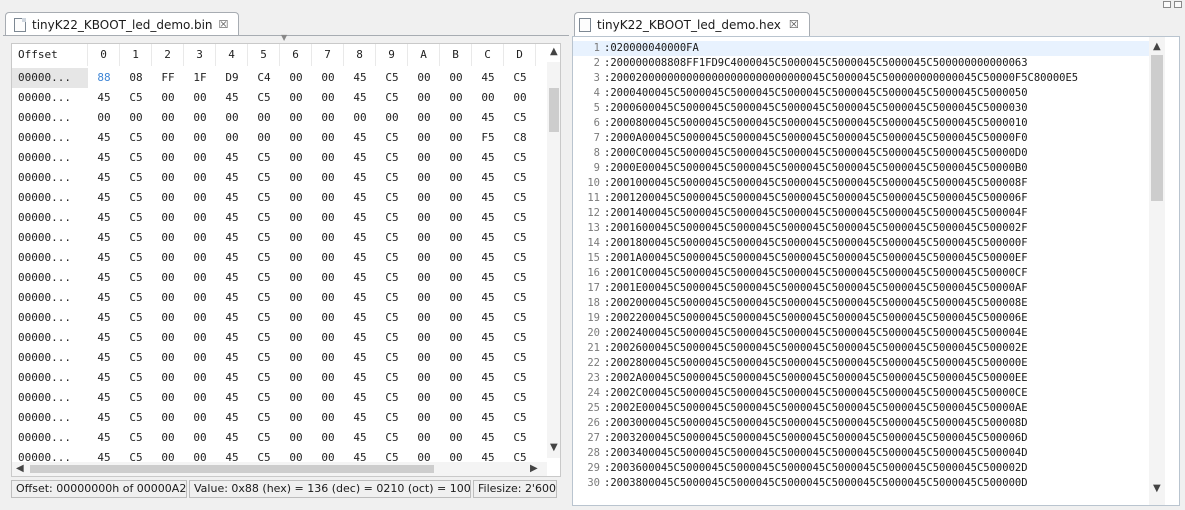 Image resolution: width=1185 pixels, height=510 pixels. Describe the element at coordinates (1178, 4) in the screenshot. I see `maximize-icon` at that location.